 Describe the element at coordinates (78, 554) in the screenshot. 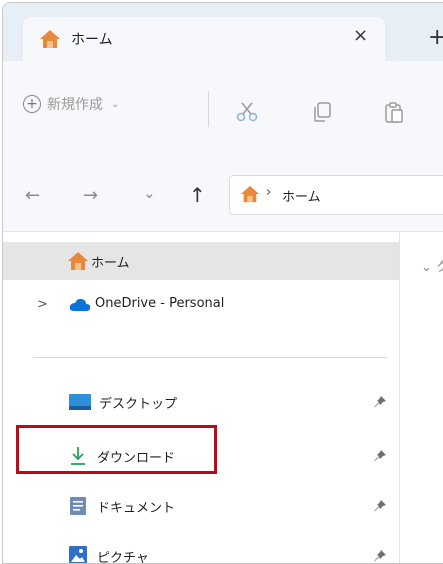

I see `pictures-icon` at that location.